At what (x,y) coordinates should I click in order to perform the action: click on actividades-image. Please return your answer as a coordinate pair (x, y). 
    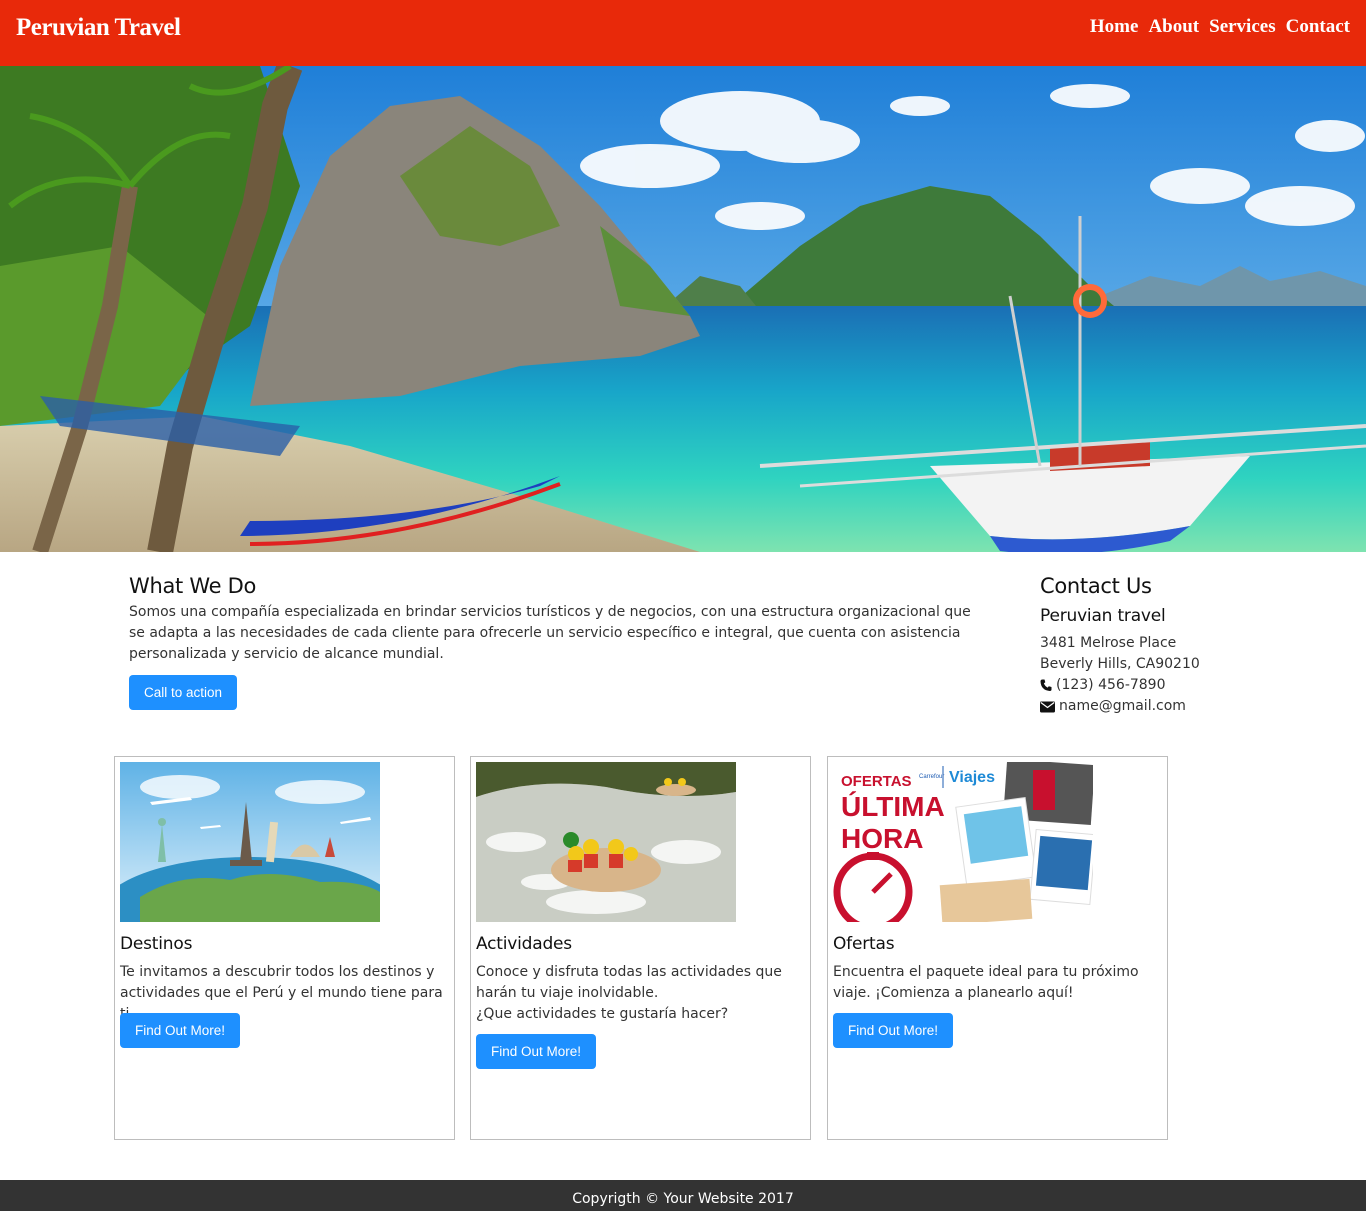
    Looking at the image, I should click on (606, 842).